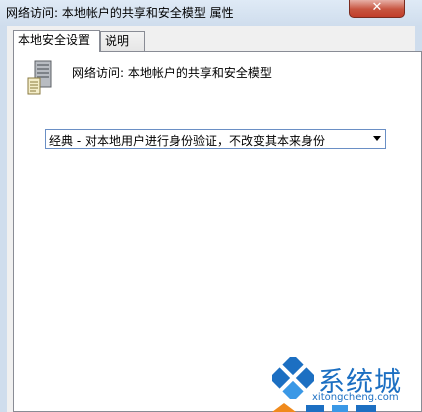 Image resolution: width=422 pixels, height=412 pixels. I want to click on watermark-decoration, so click(324, 407).